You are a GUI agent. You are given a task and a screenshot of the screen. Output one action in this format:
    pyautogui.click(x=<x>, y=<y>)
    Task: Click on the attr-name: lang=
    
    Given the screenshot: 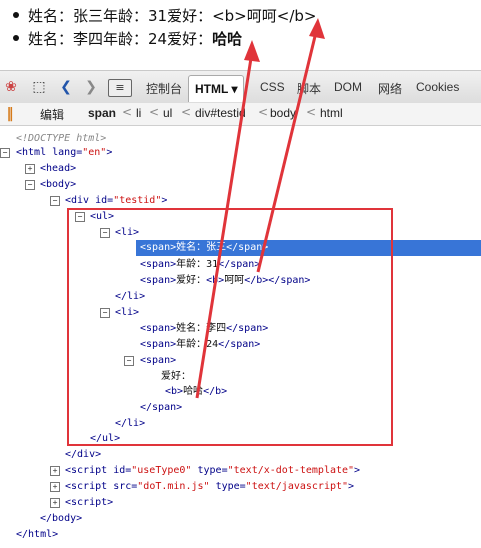 What is the action you would take?
    pyautogui.click(x=67, y=152)
    